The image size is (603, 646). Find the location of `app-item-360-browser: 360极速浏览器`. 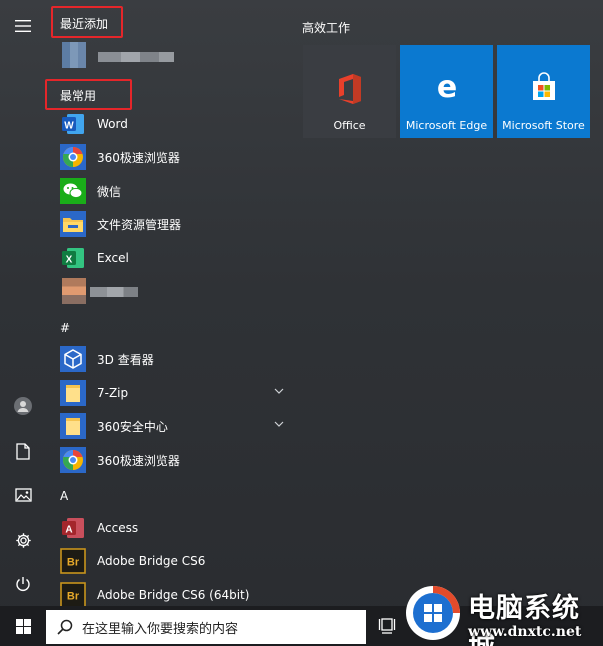

app-item-360-browser: 360极速浏览器 is located at coordinates (176, 157).